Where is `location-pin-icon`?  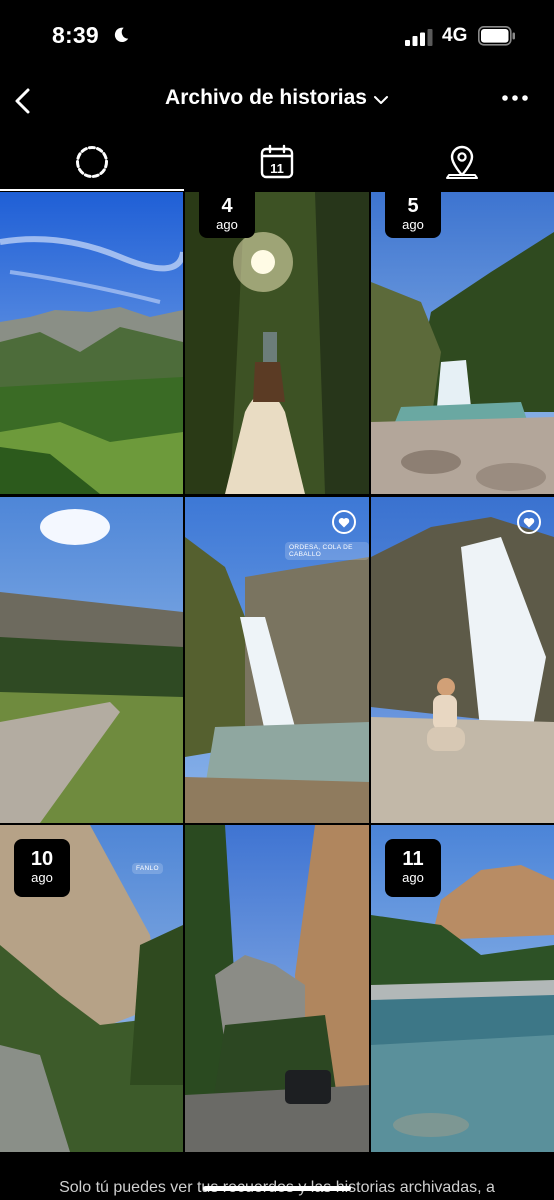 location-pin-icon is located at coordinates (462, 162).